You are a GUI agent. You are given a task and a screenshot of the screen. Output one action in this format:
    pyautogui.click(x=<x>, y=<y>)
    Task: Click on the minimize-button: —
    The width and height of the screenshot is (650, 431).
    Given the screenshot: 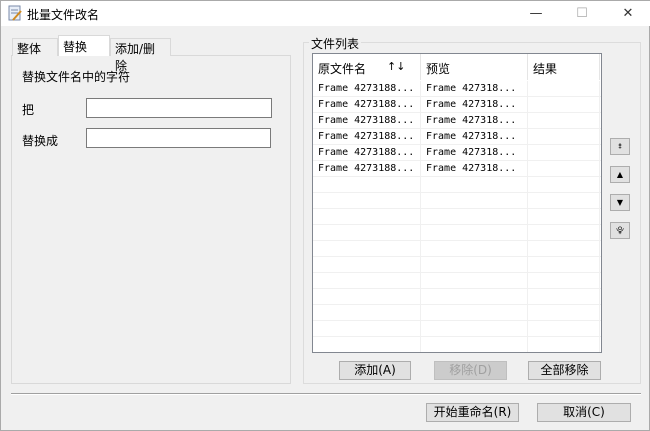 What is the action you would take?
    pyautogui.click(x=536, y=13)
    